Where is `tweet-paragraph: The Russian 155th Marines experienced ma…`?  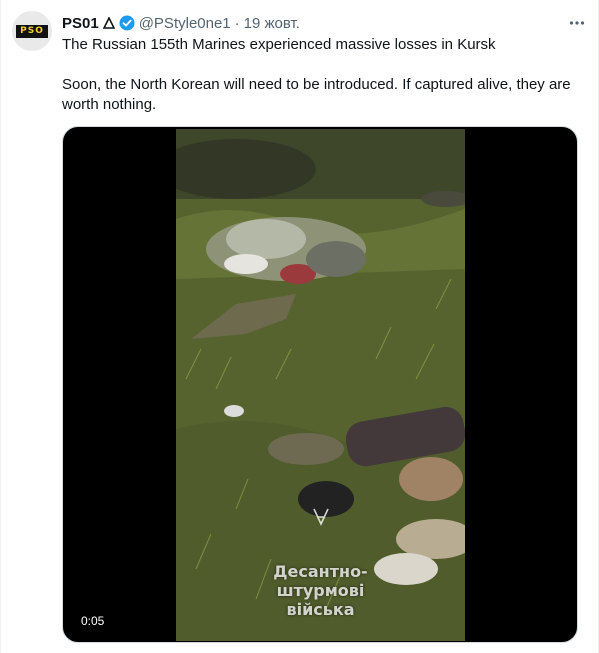 tweet-paragraph: The Russian 155th Marines experienced ma… is located at coordinates (279, 44).